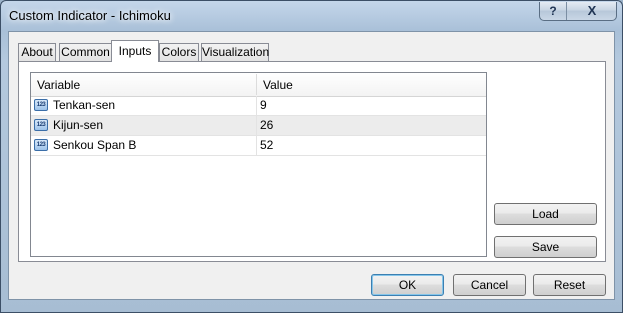  What do you see at coordinates (545, 247) in the screenshot?
I see `save-button: Save` at bounding box center [545, 247].